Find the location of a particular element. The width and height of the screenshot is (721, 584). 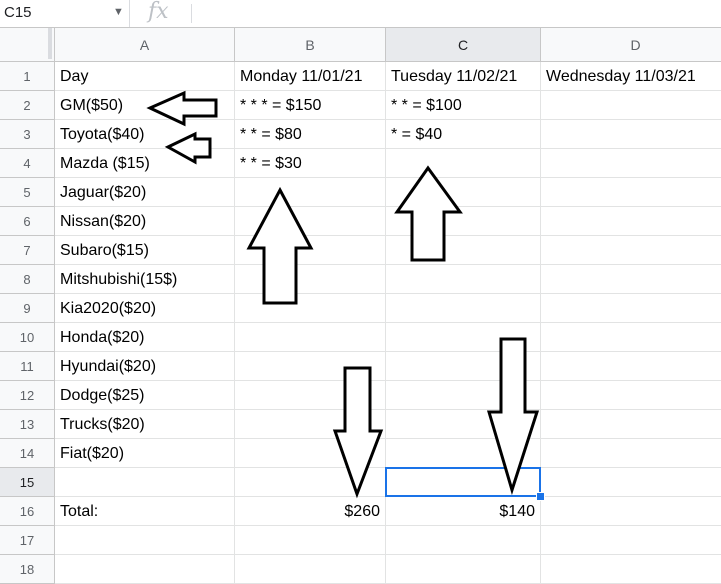

arrow-down-monday-total is located at coordinates (358, 432).